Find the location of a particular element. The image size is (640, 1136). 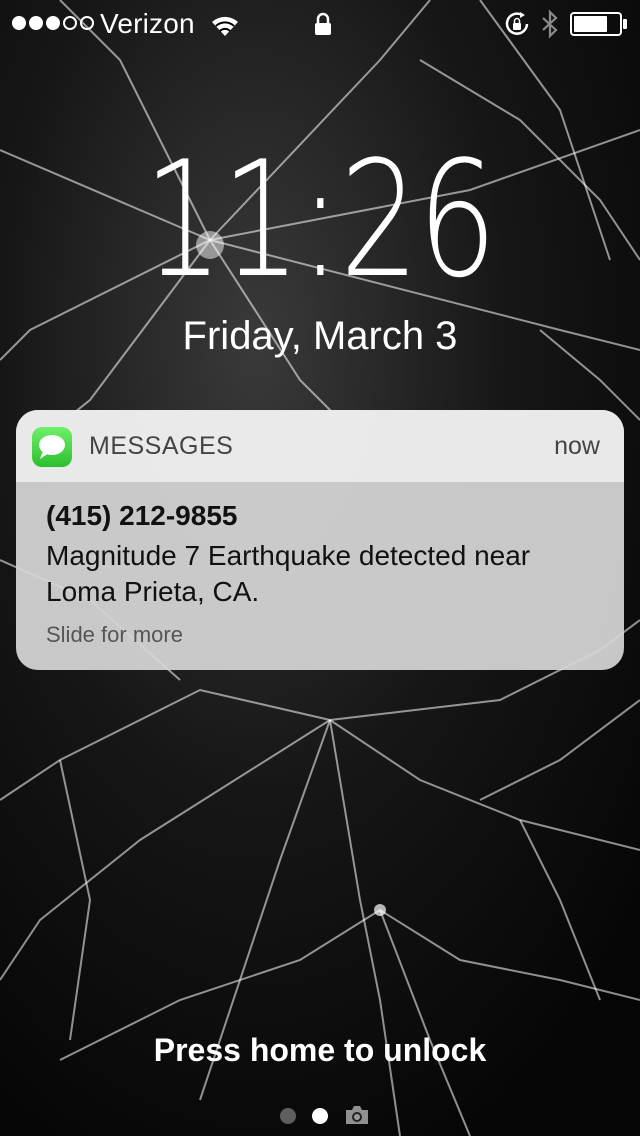

lock-screen-date: Friday, March 3 is located at coordinates (320, 336).